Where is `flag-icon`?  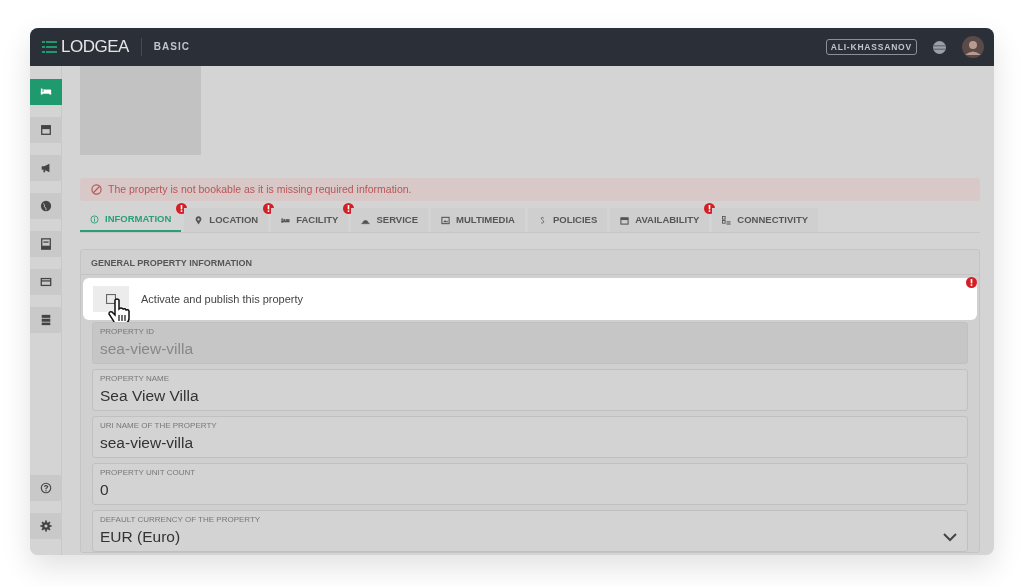
flag-icon is located at coordinates (939, 47).